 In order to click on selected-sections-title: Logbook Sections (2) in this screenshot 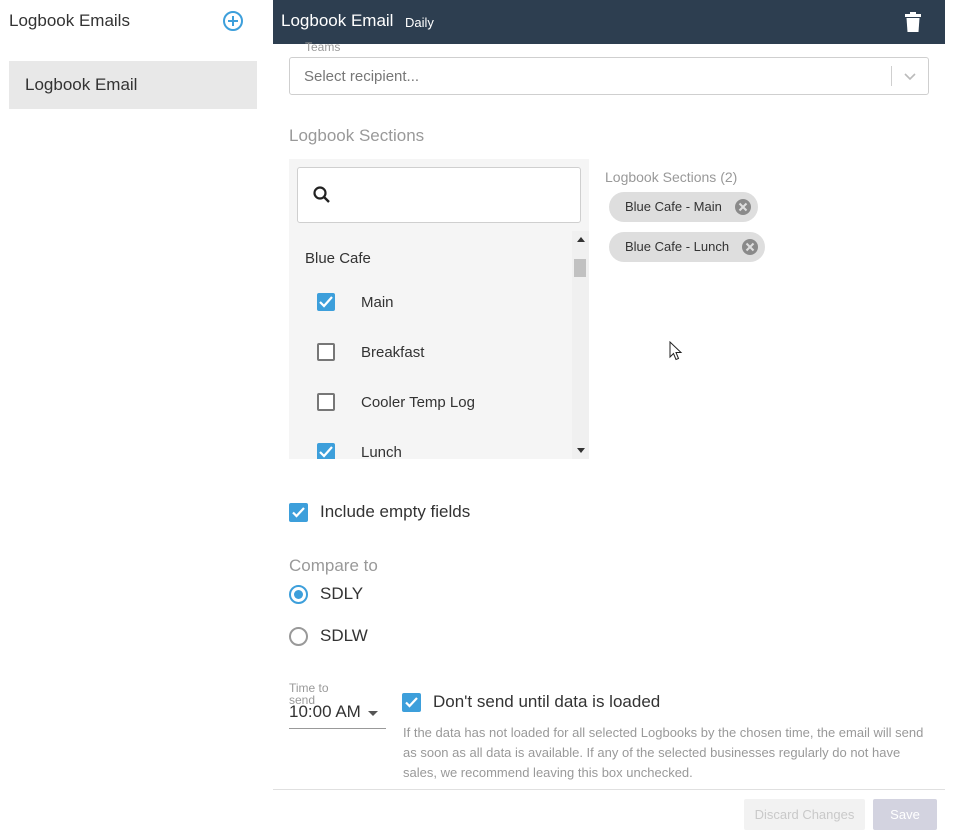, I will do `click(671, 177)`.